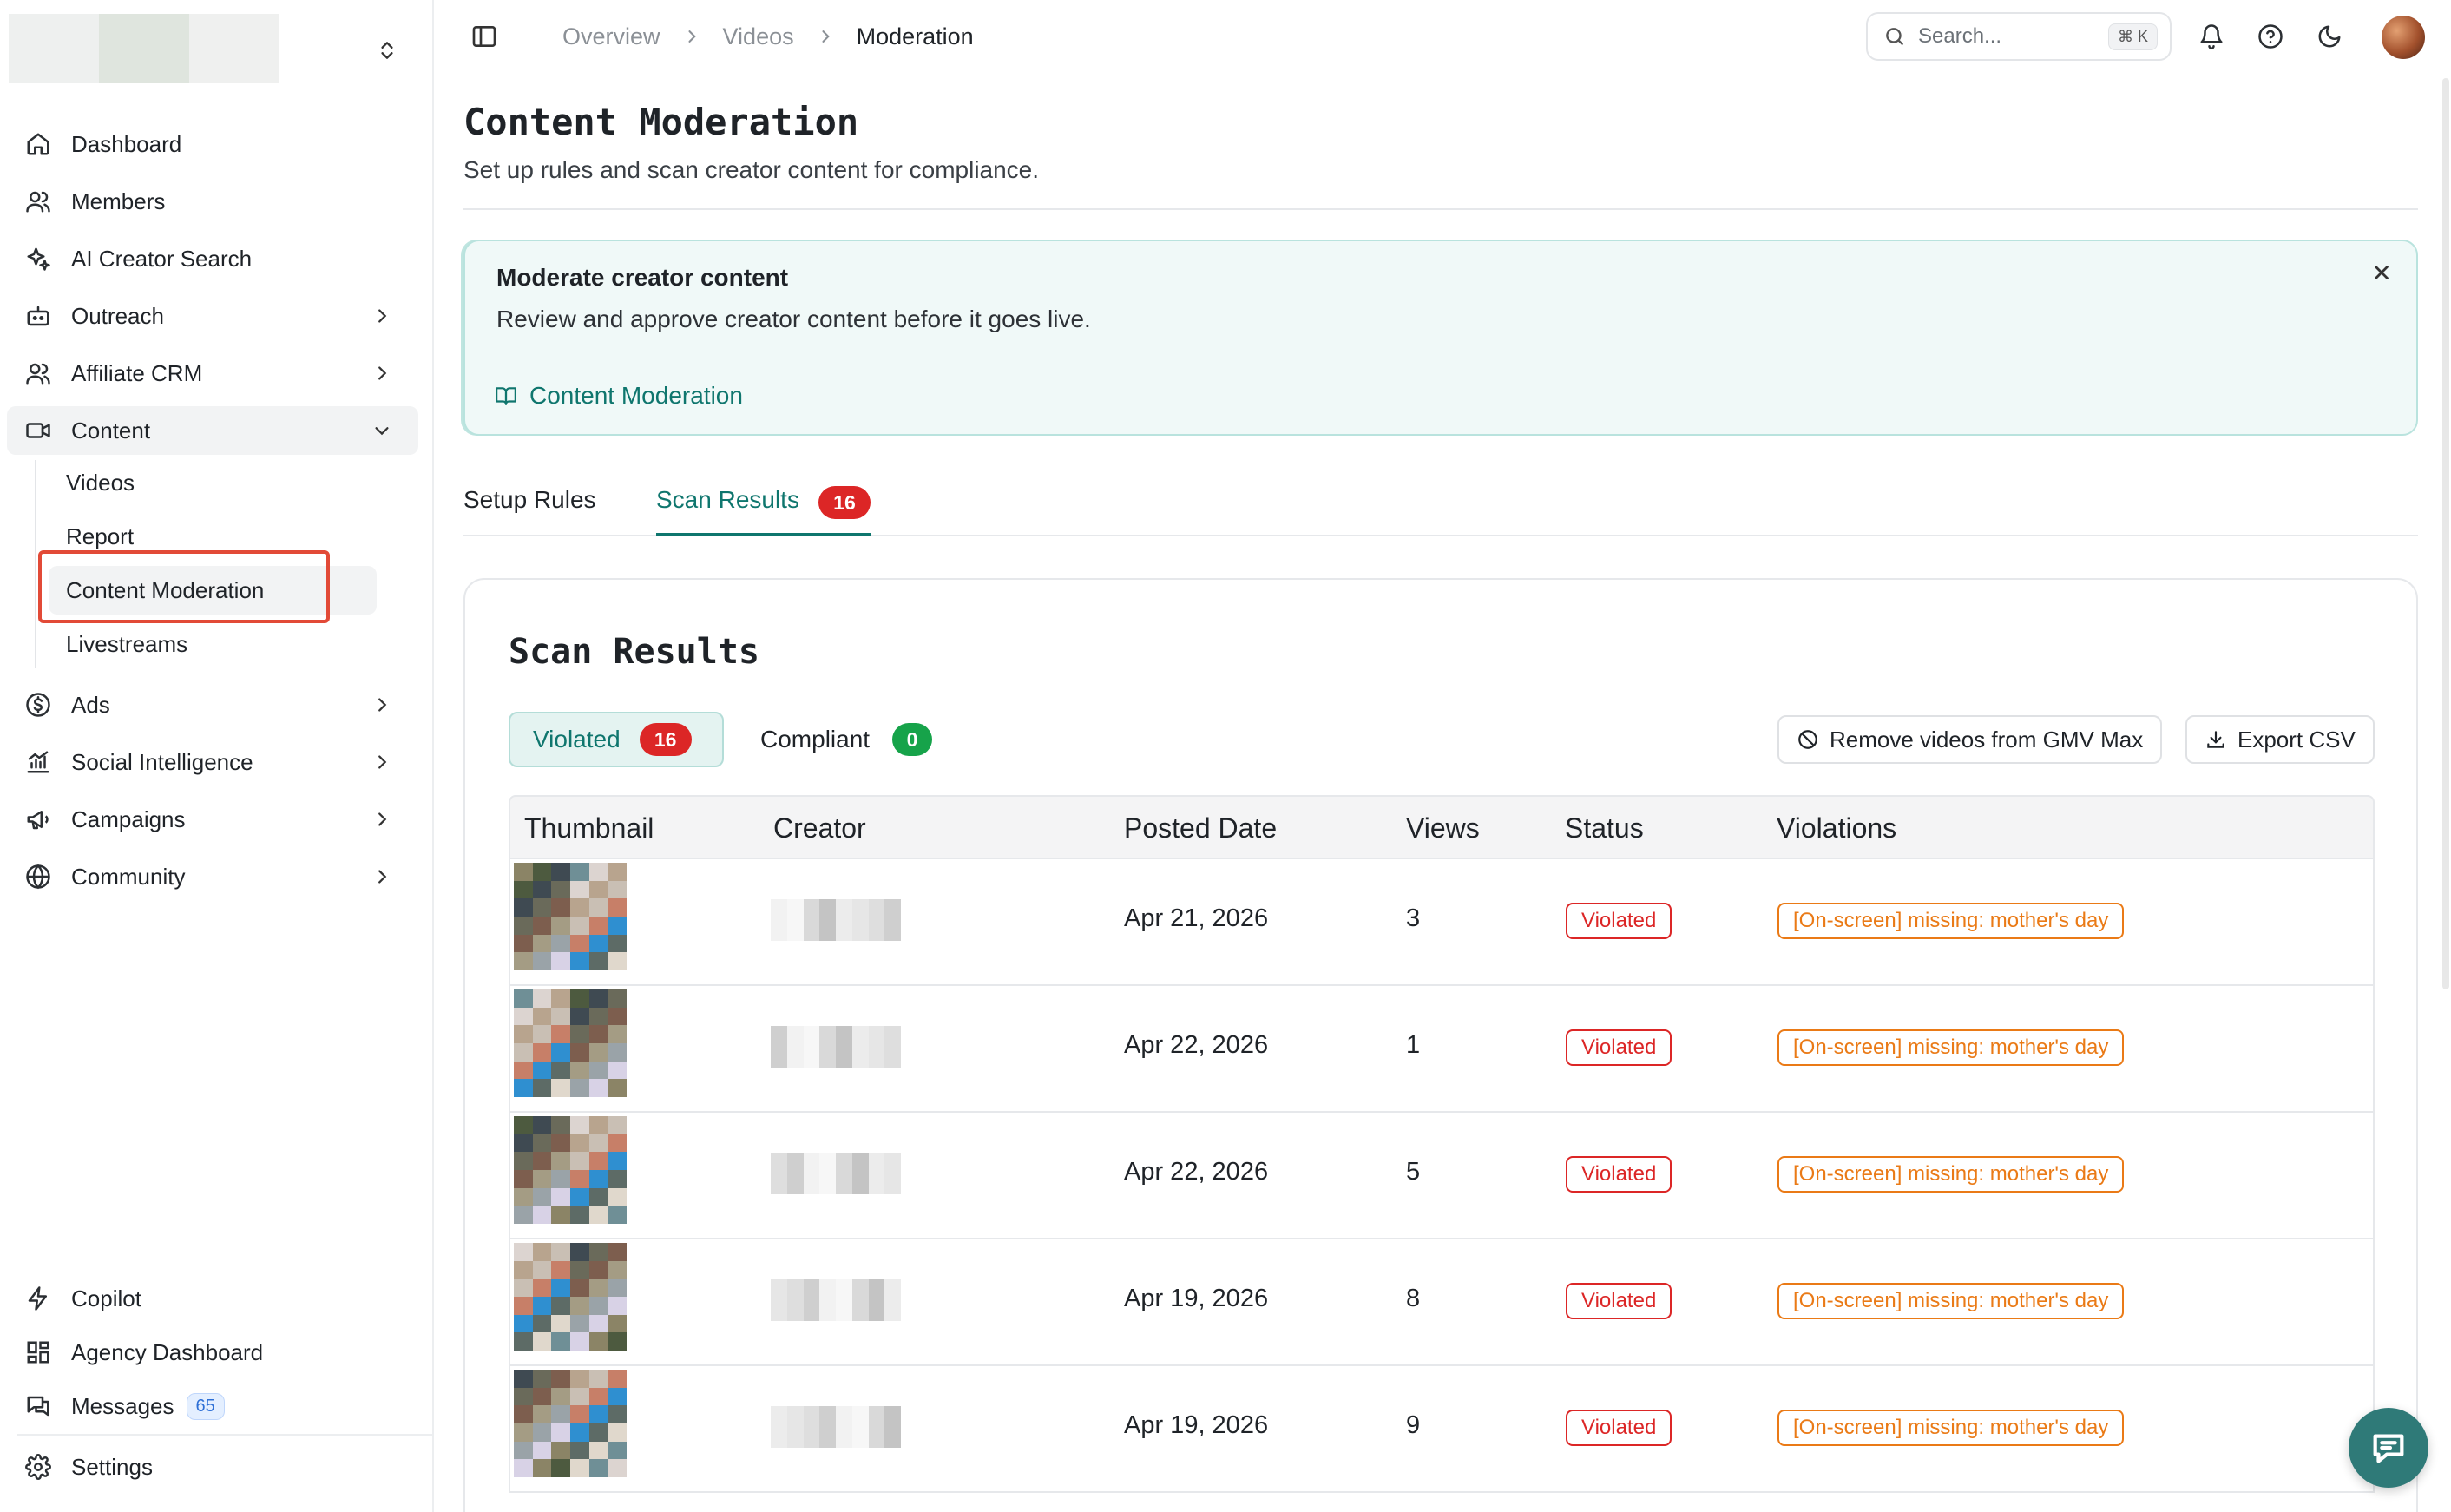 This screenshot has height=1512, width=2451. I want to click on sidebar-item-messages: Messages 65, so click(213, 1406).